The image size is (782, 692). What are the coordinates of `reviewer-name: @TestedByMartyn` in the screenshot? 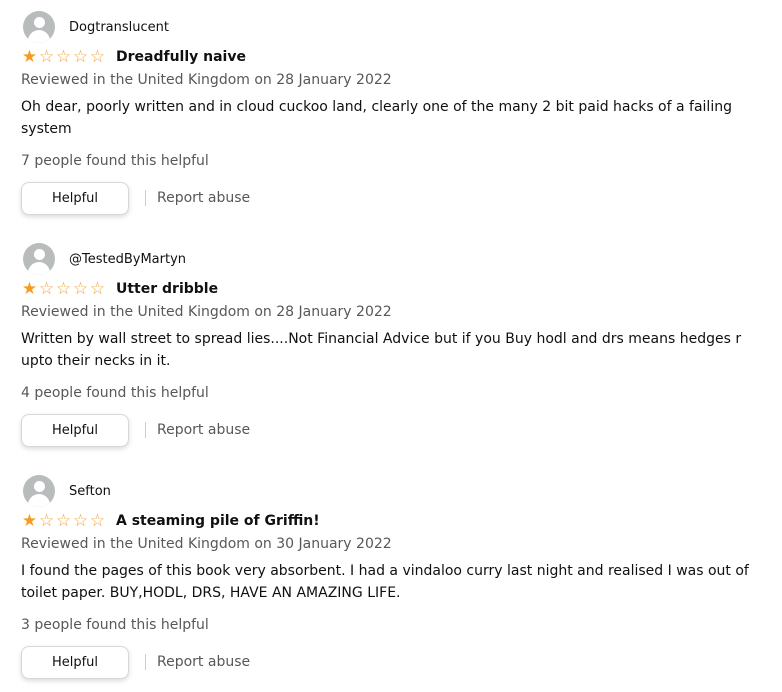 It's located at (127, 259).